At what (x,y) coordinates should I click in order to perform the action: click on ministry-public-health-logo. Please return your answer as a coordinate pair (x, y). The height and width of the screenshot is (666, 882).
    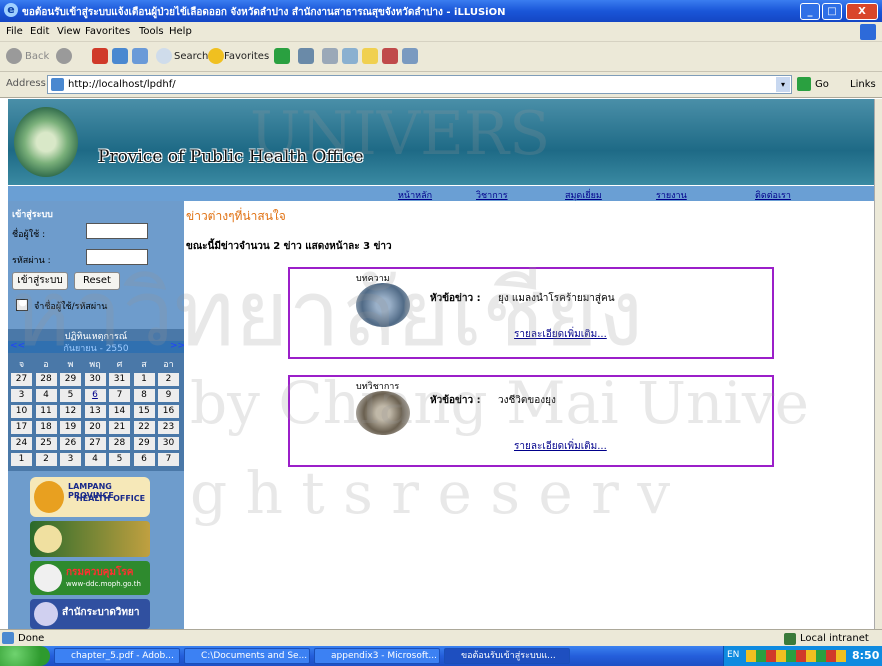
    Looking at the image, I should click on (90, 539).